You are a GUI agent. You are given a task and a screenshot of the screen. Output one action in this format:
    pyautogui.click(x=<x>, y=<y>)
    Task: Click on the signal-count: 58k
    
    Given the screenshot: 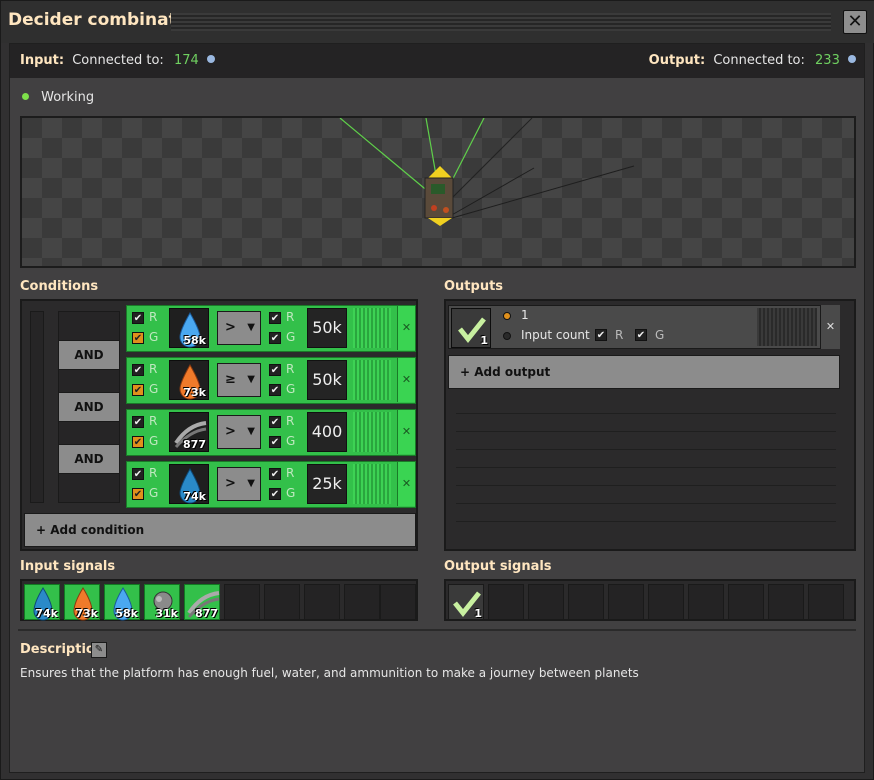 What is the action you would take?
    pyautogui.click(x=194, y=340)
    